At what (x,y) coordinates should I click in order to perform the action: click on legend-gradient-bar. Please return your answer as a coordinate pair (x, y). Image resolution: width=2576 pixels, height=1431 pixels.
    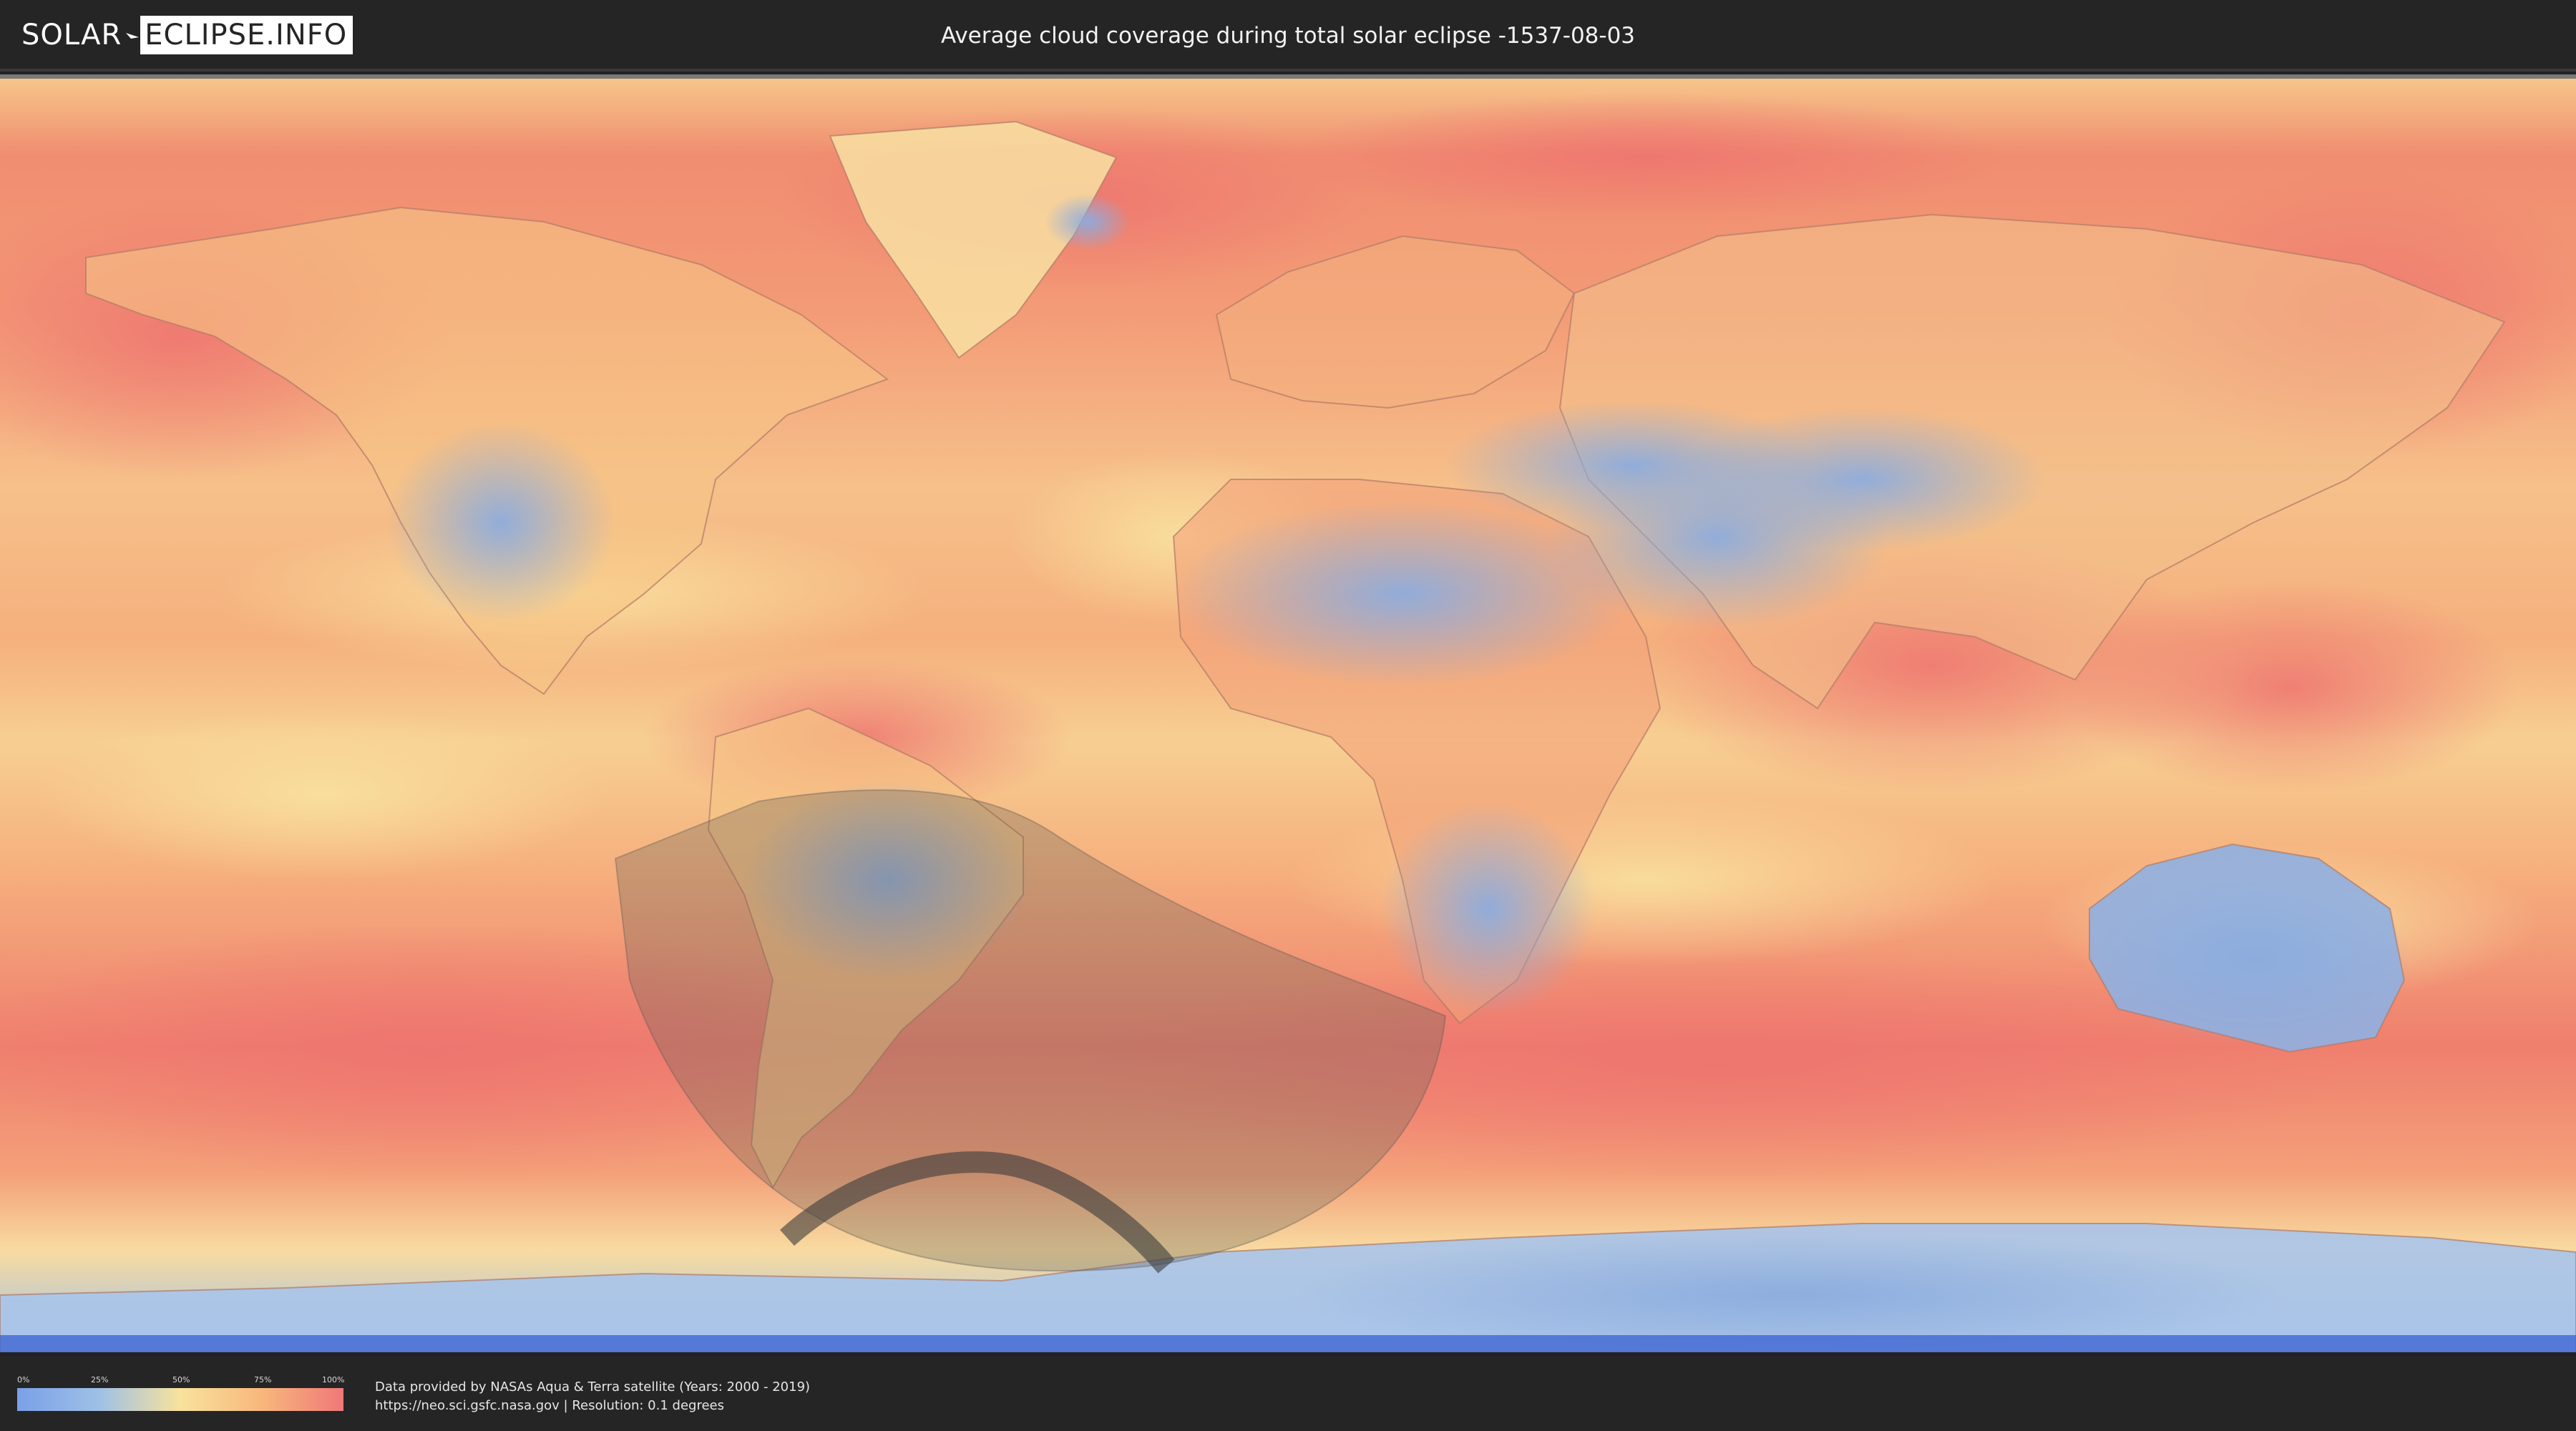
    Looking at the image, I should click on (180, 1399).